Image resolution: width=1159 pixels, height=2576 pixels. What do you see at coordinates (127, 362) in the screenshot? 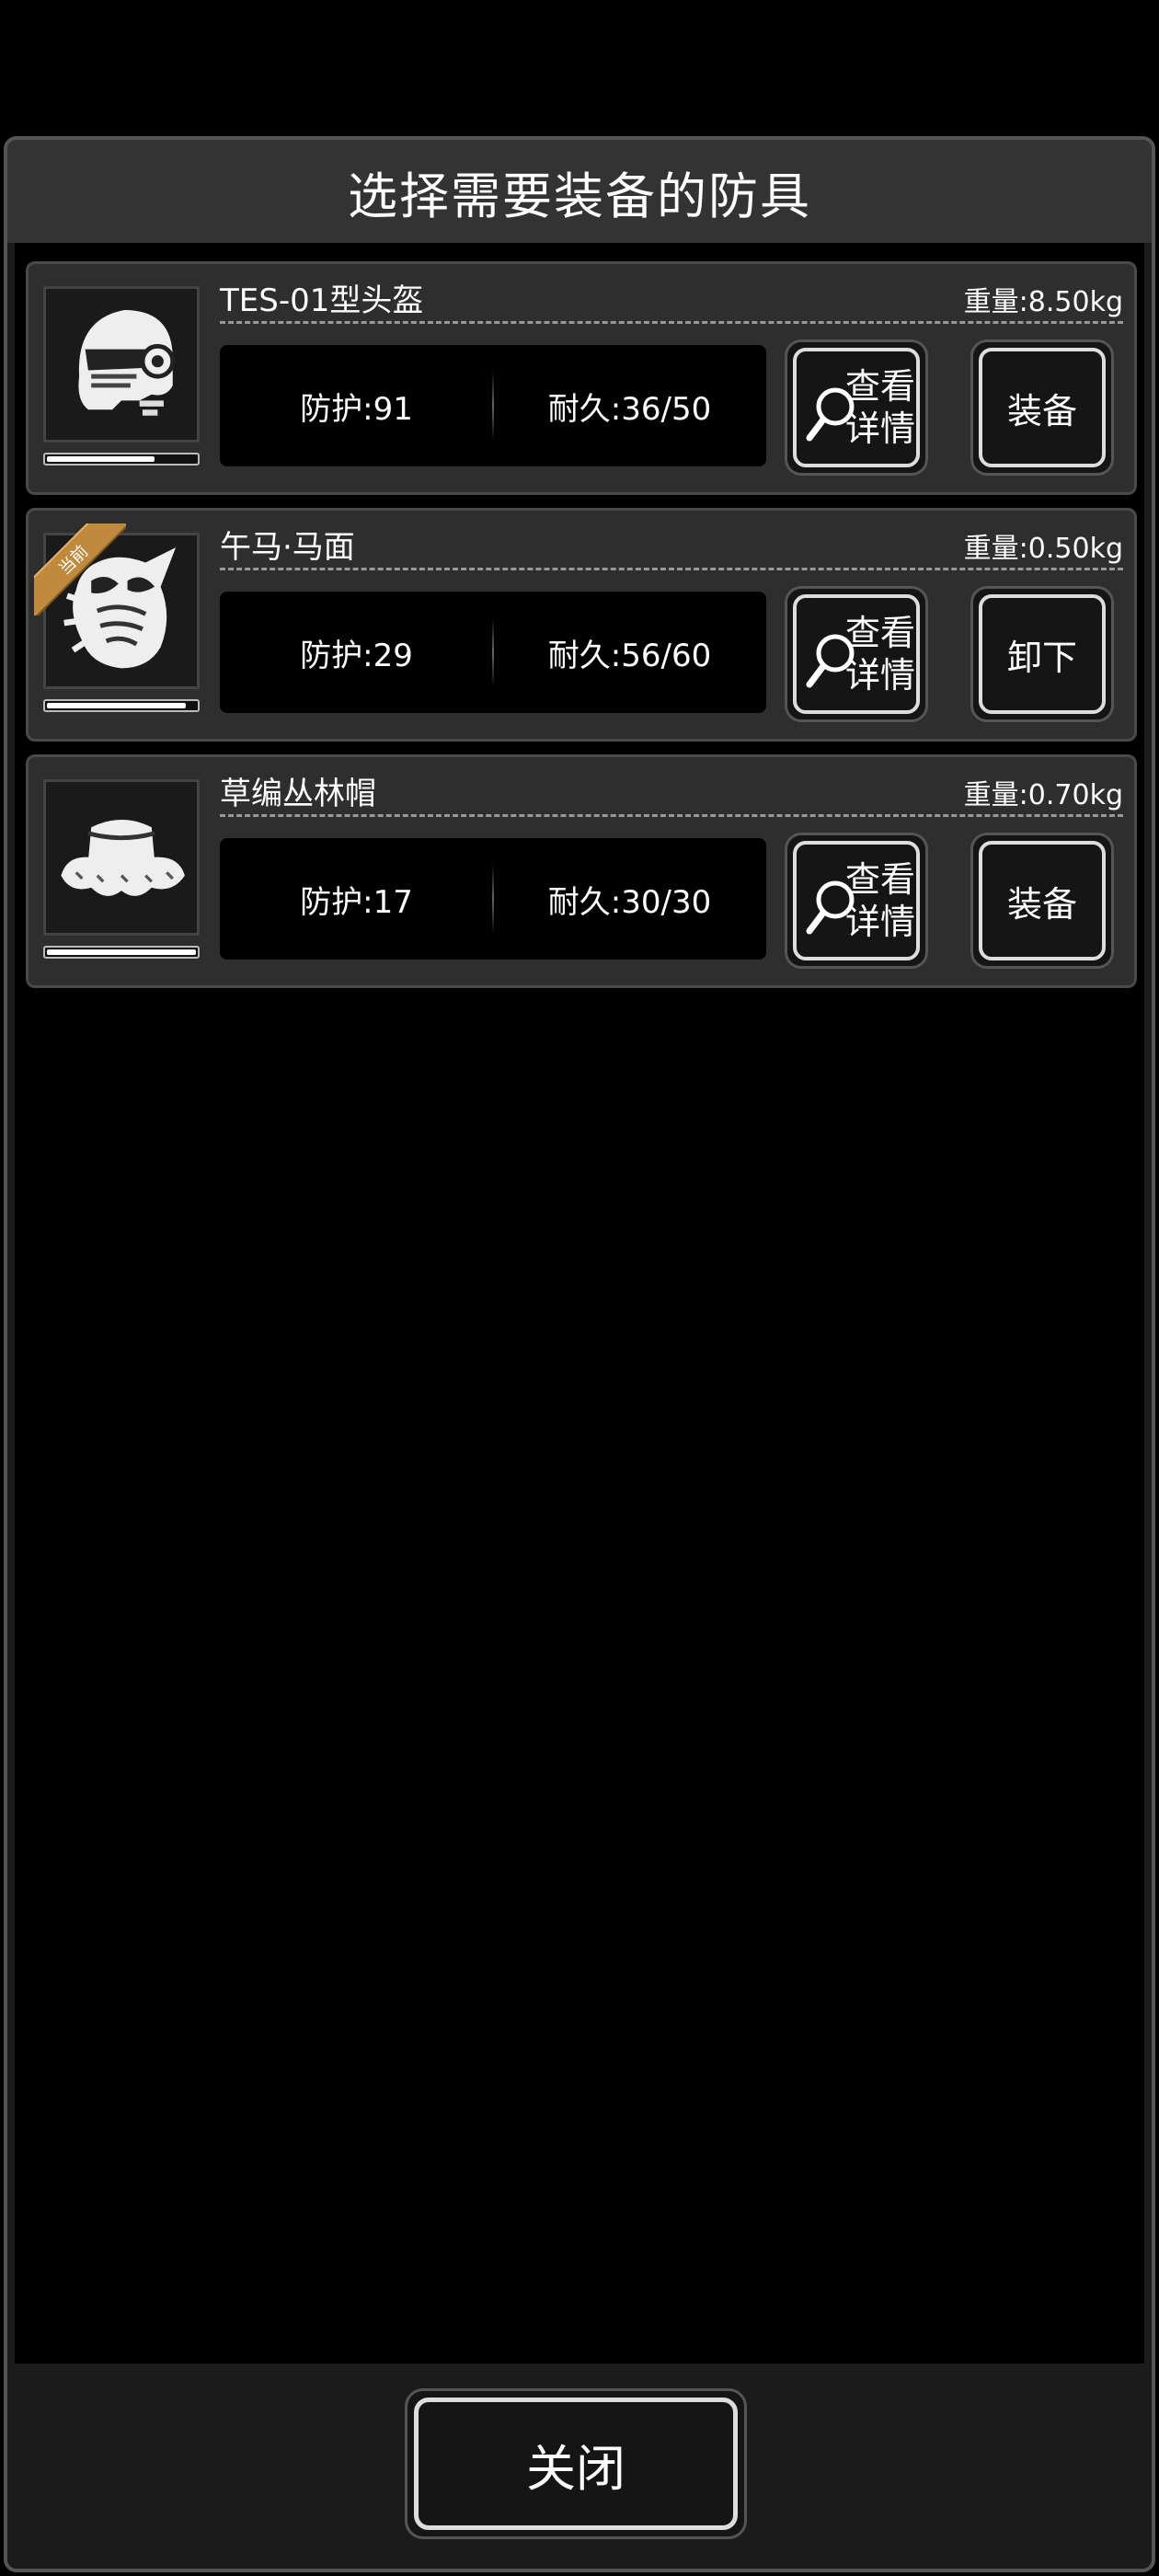
I see `tactical-helmet-icon` at bounding box center [127, 362].